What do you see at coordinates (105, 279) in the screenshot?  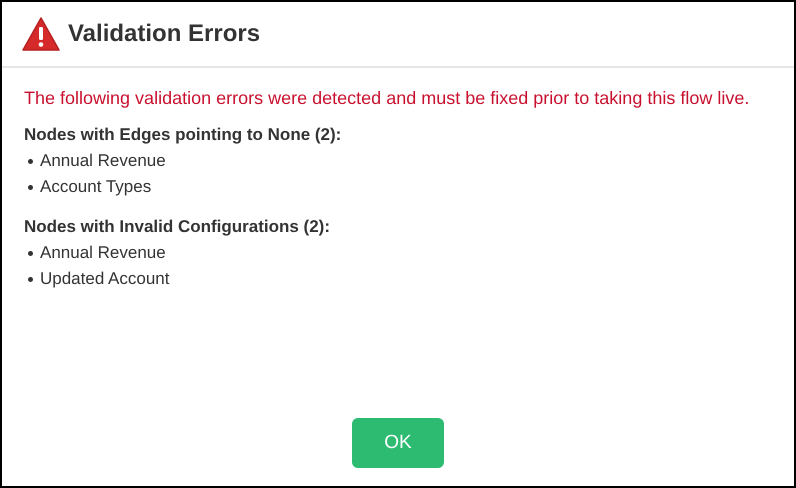 I see `list-item: Updated Account` at bounding box center [105, 279].